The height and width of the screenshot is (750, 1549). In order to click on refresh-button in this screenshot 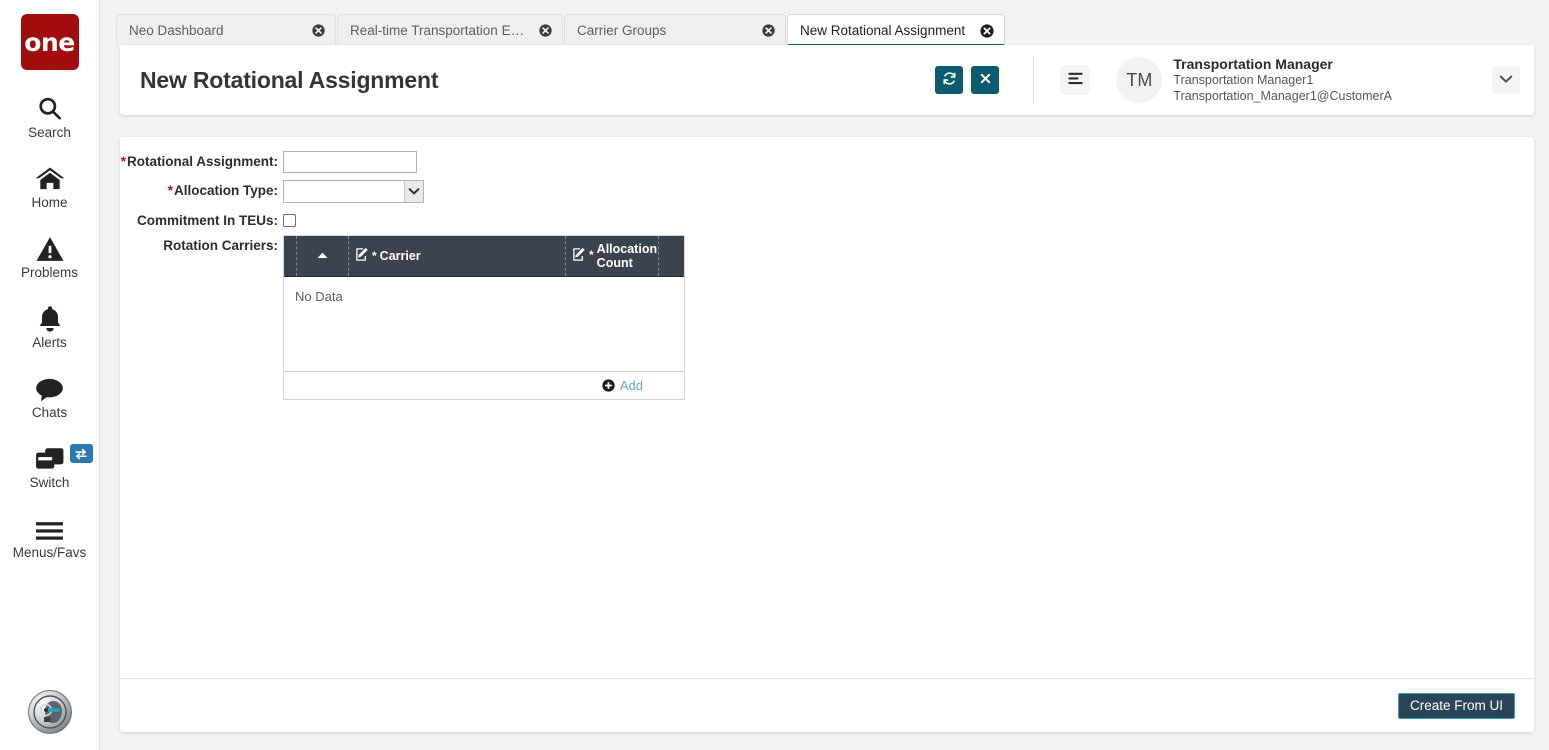, I will do `click(949, 80)`.